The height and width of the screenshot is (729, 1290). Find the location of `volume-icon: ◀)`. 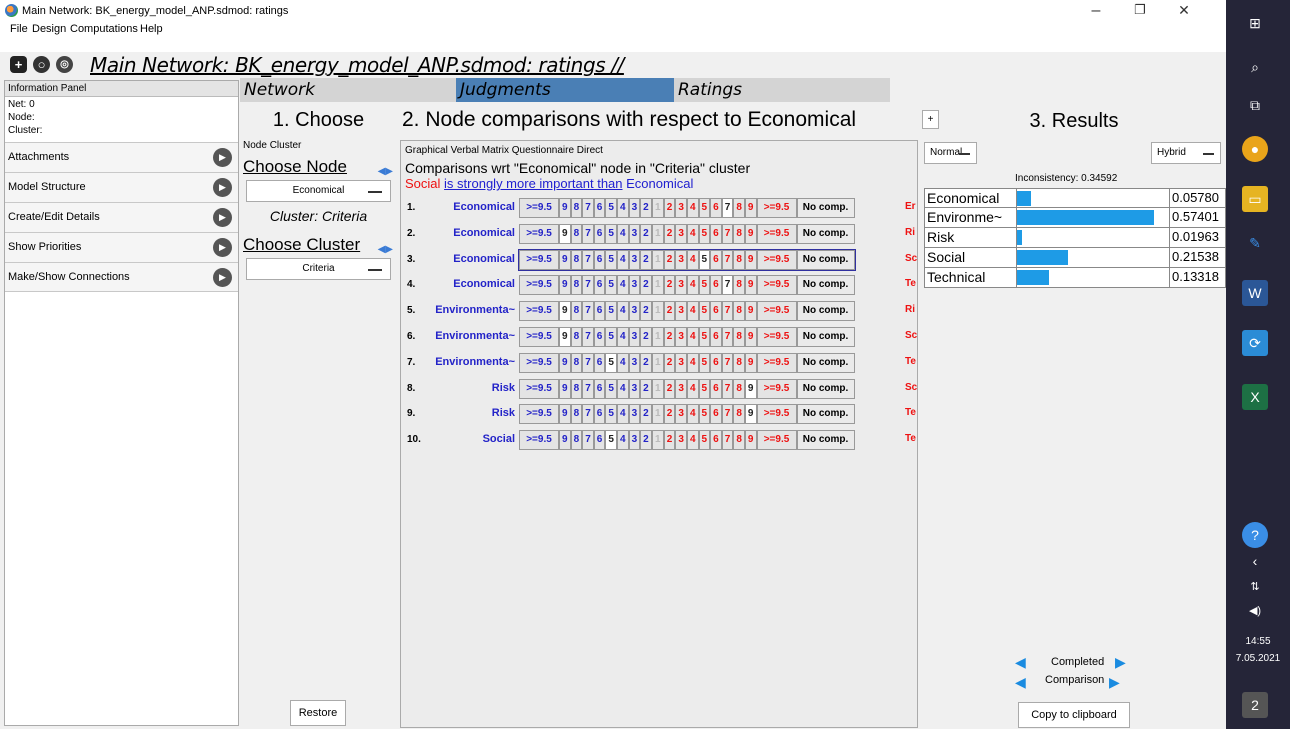

volume-icon: ◀) is located at coordinates (1255, 611).